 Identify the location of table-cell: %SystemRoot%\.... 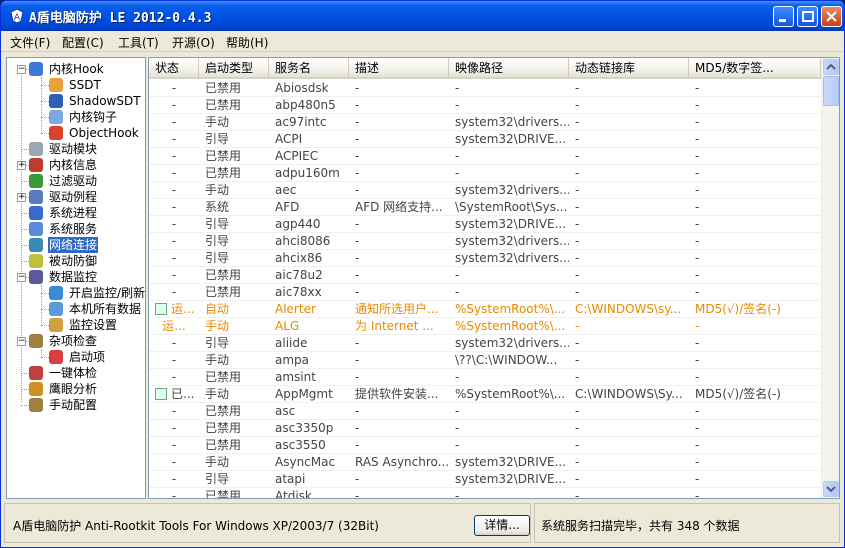
(510, 394).